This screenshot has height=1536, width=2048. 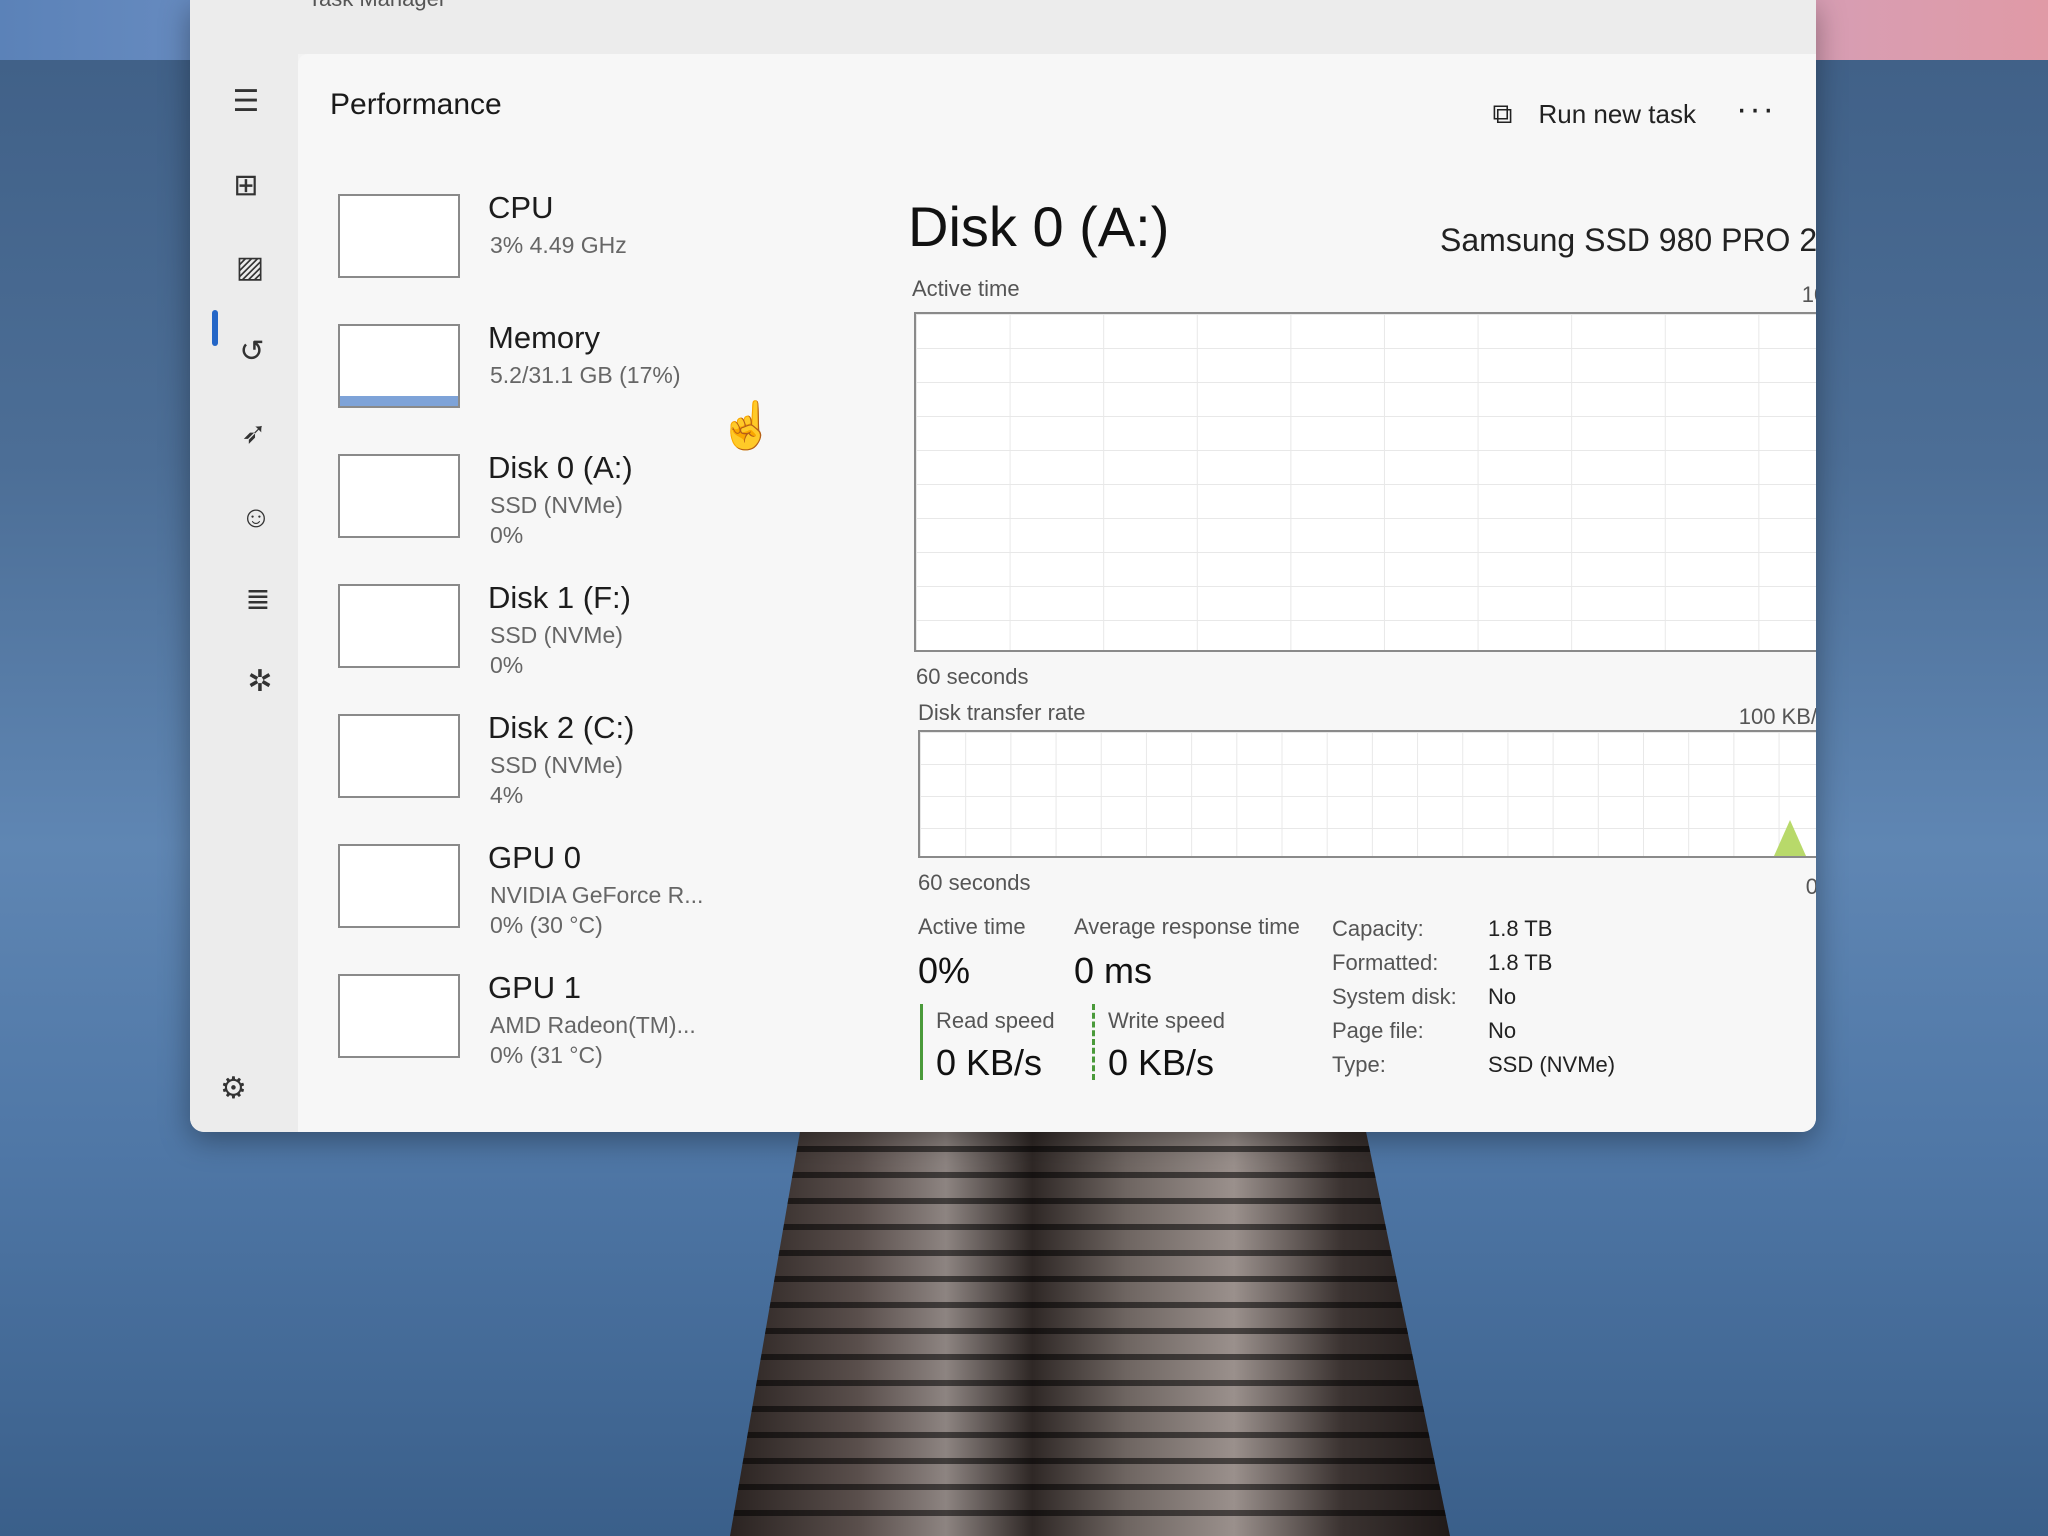 What do you see at coordinates (989, 1062) in the screenshot?
I see `read-speed-value: 0 KB/s` at bounding box center [989, 1062].